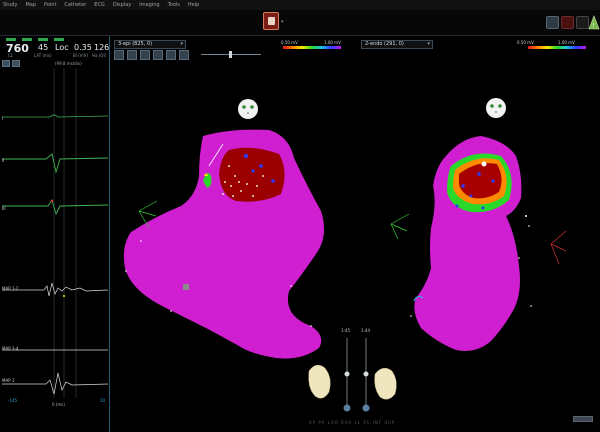 This screenshot has height=432, width=600. I want to click on menu-map: Map, so click(30, 5).